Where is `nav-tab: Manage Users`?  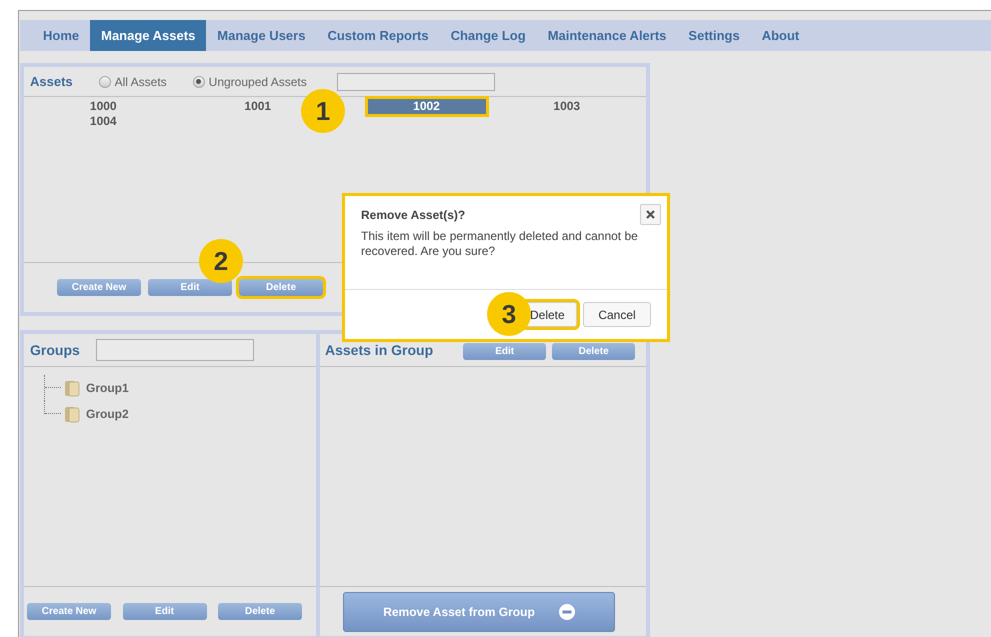 nav-tab: Manage Users is located at coordinates (261, 35).